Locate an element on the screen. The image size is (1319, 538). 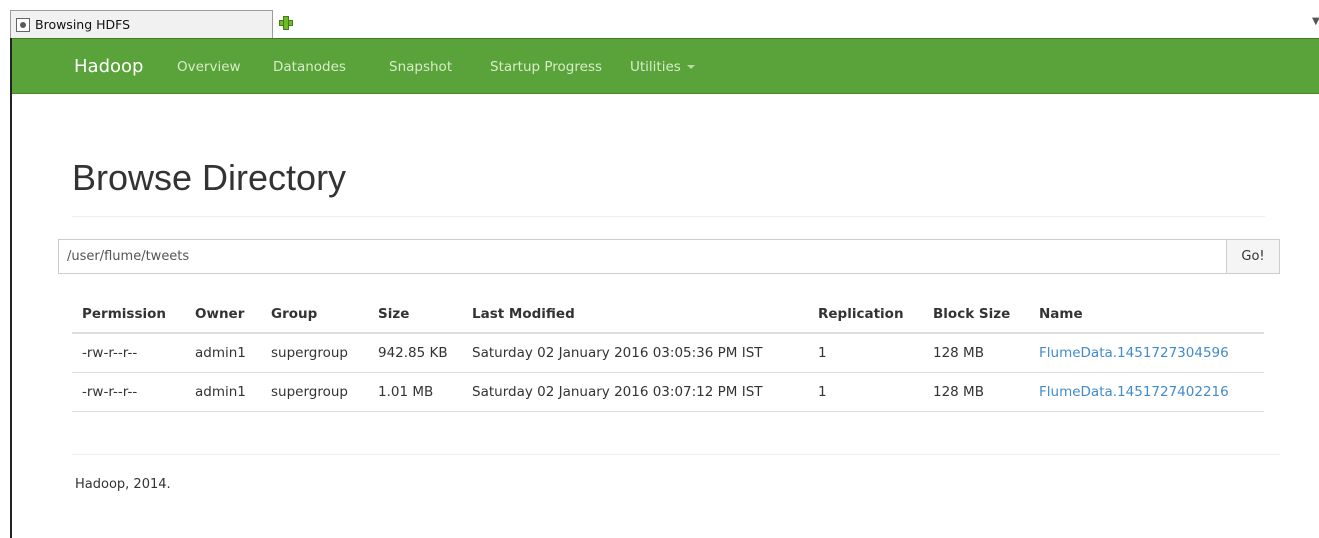
browser-tab: Browsing HDFS is located at coordinates (141, 24).